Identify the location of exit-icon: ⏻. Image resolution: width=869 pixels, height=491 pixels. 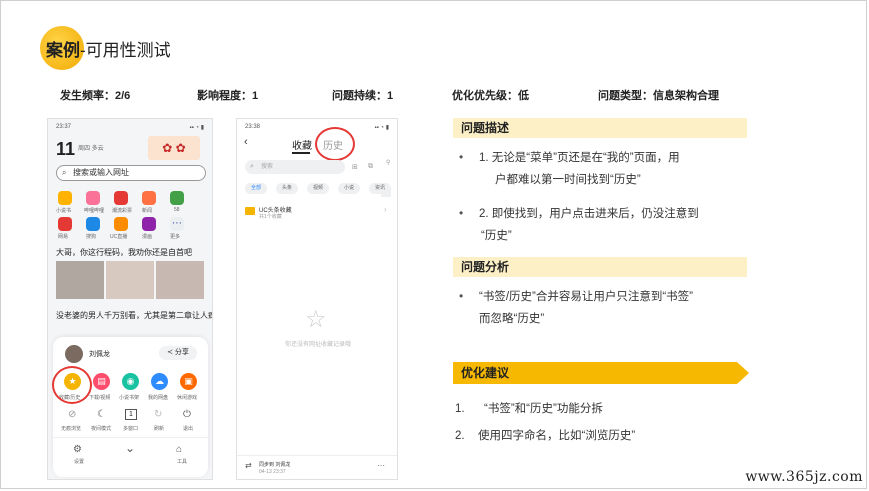
(187, 414).